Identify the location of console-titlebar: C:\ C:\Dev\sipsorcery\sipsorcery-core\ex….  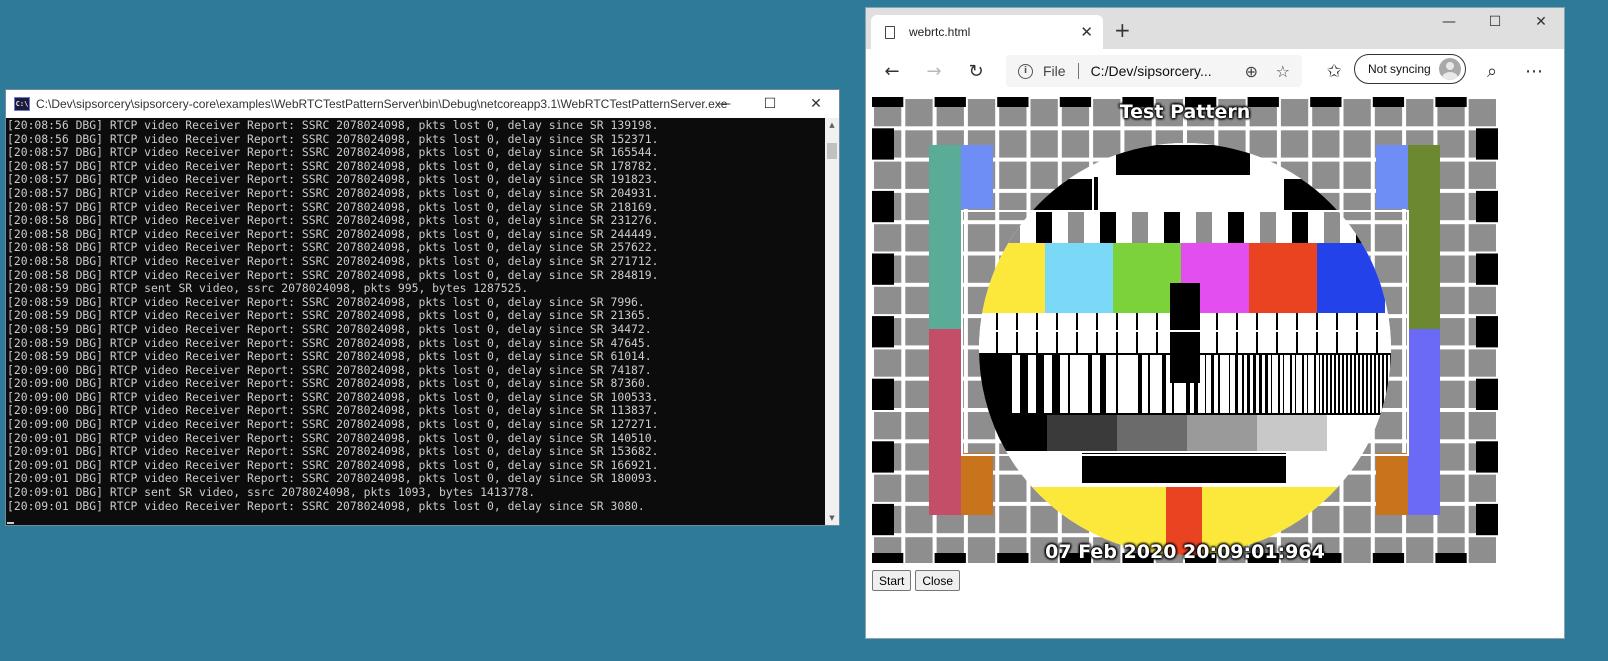
(422, 104).